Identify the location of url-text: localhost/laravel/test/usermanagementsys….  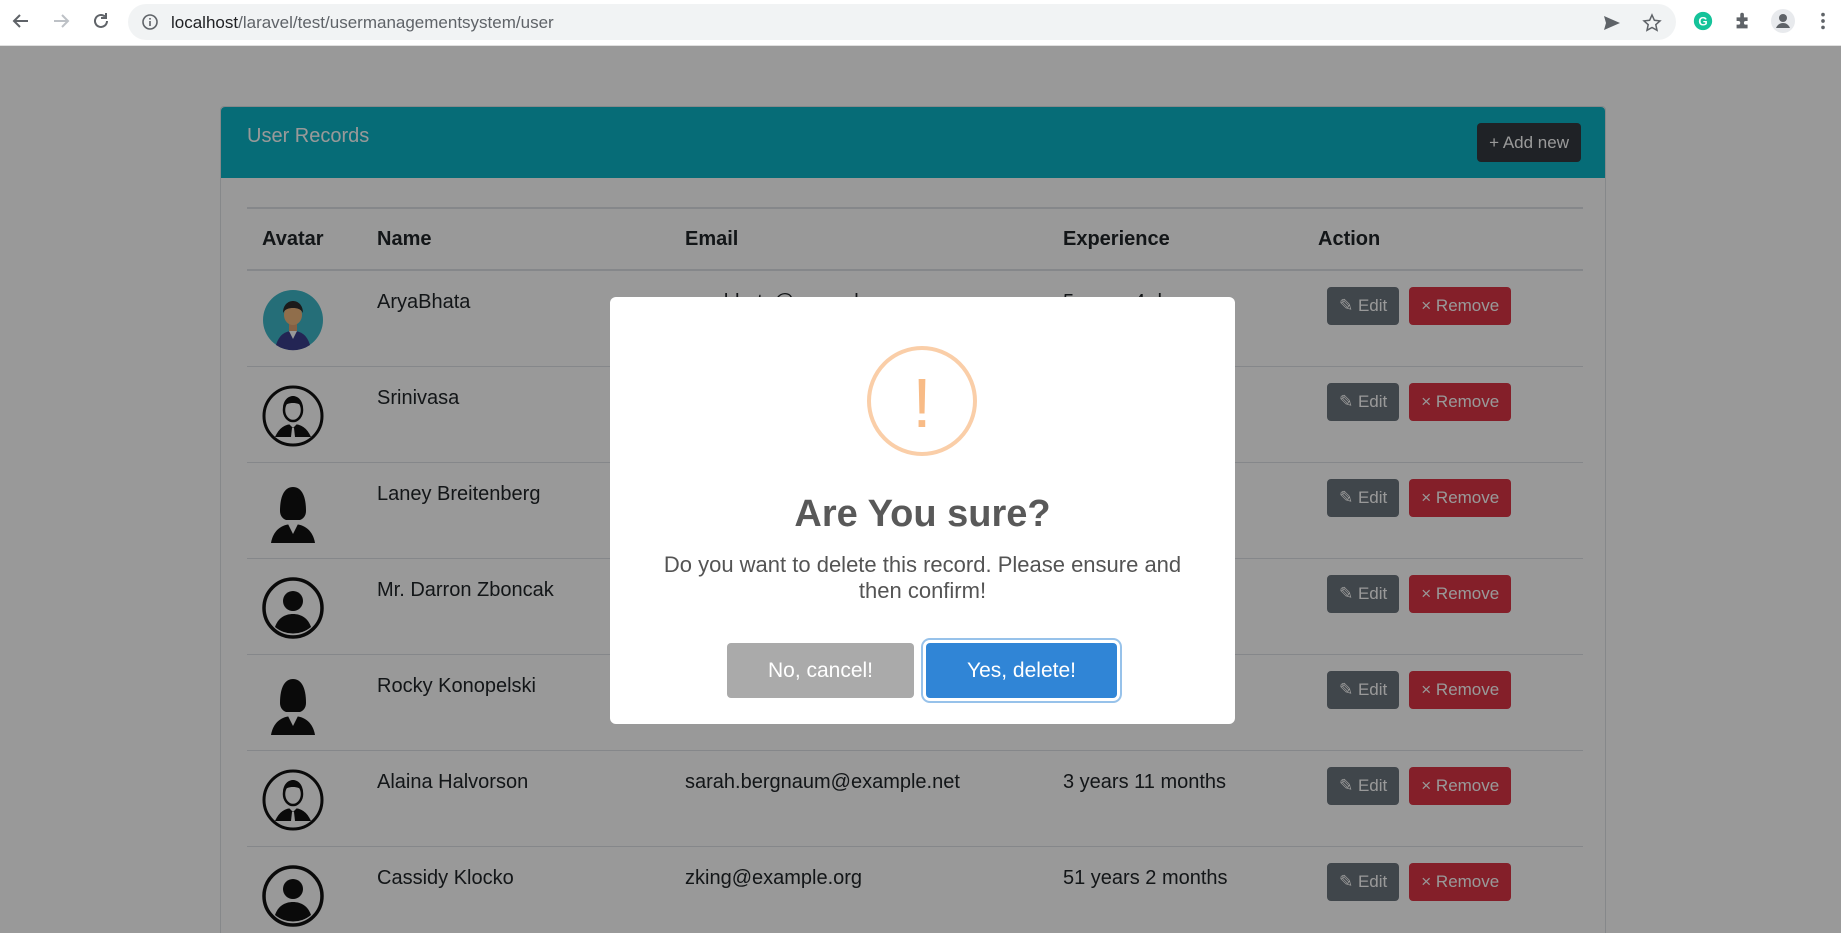
(362, 22).